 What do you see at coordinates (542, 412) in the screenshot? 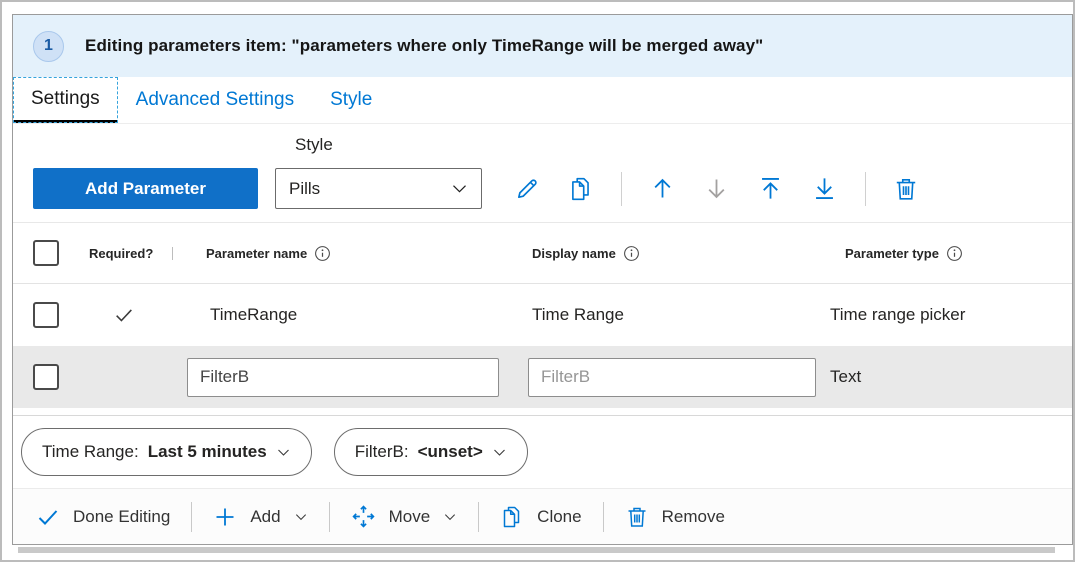
I see `section-divider` at bounding box center [542, 412].